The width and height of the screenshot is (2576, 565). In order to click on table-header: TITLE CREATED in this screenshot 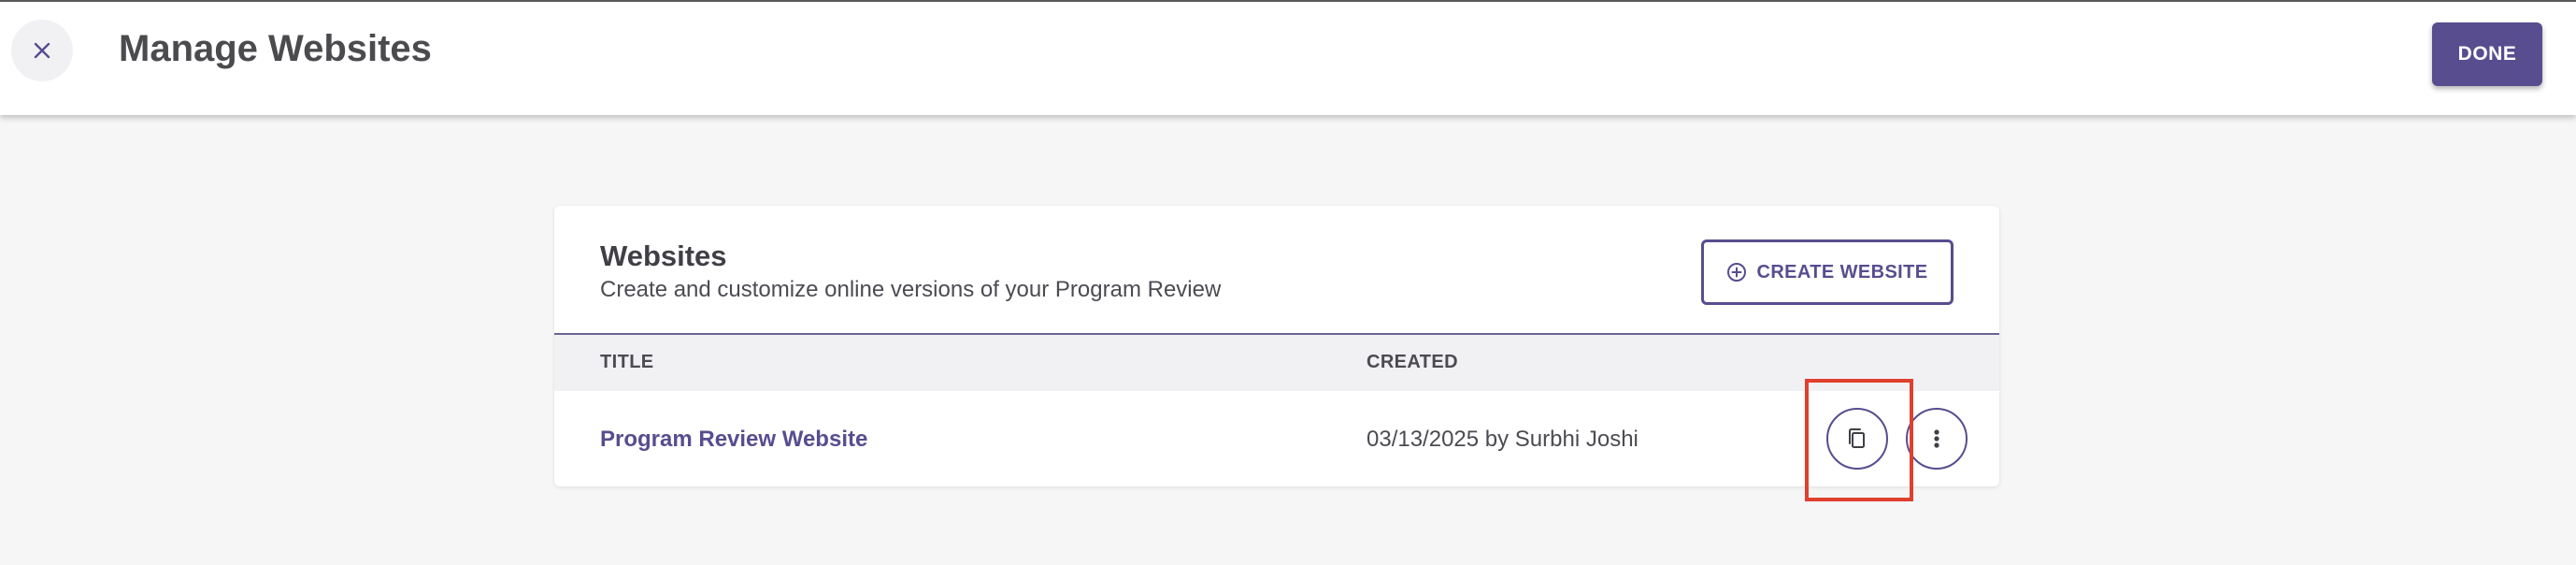, I will do `click(1276, 362)`.